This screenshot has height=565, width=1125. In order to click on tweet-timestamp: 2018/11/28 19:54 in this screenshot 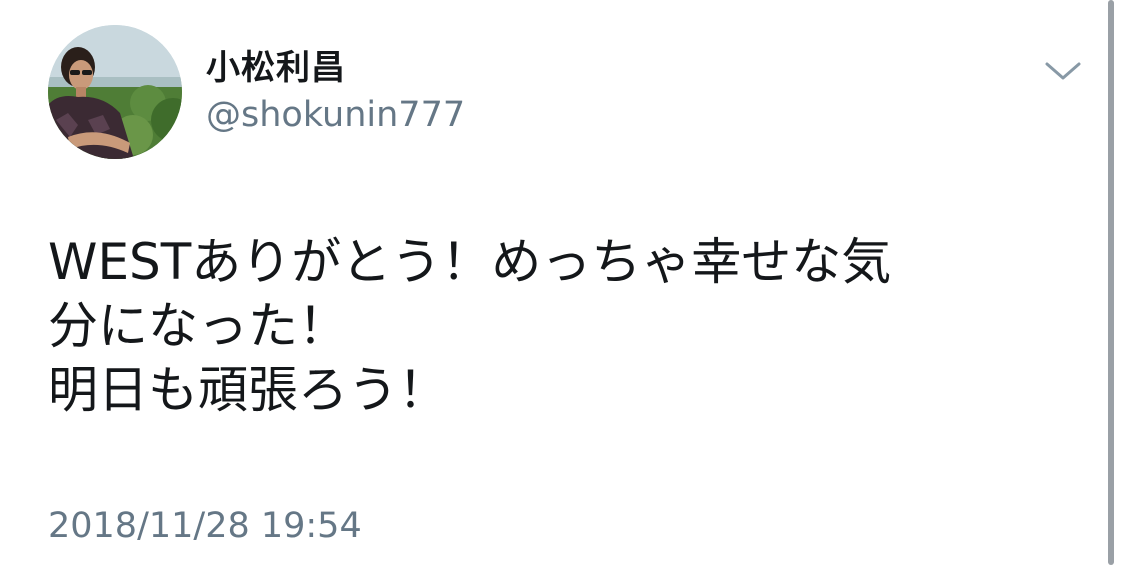, I will do `click(205, 526)`.